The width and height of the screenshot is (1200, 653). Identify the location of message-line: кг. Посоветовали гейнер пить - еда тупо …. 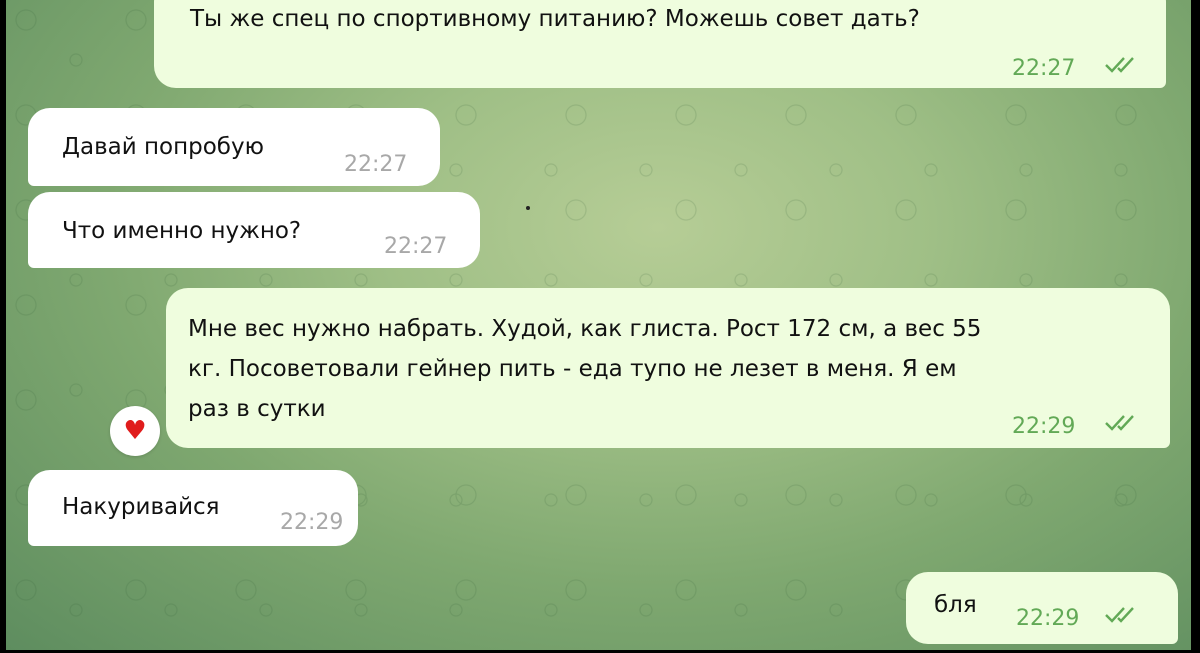
(572, 369).